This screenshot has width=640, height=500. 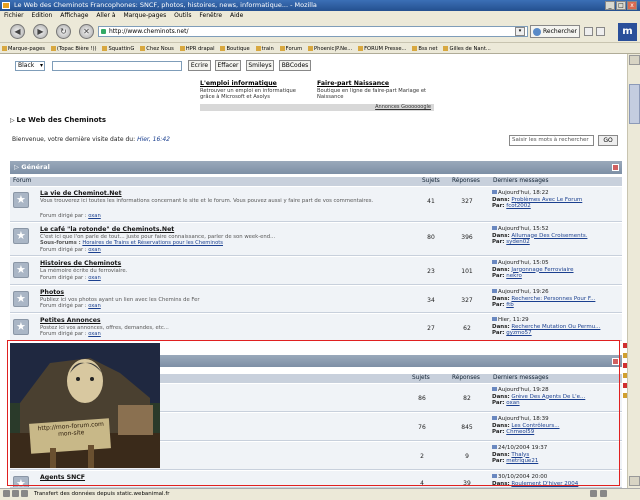 What do you see at coordinates (537, 32) in the screenshot?
I see `search-icon` at bounding box center [537, 32].